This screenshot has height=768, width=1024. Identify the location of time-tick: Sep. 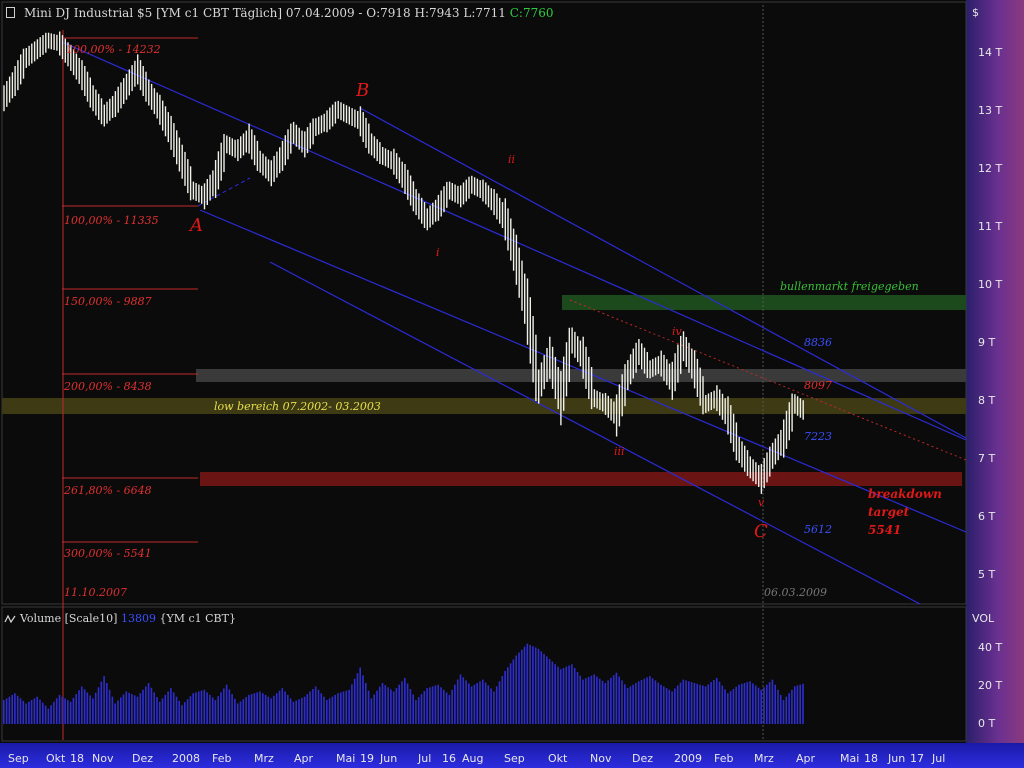
(514, 758).